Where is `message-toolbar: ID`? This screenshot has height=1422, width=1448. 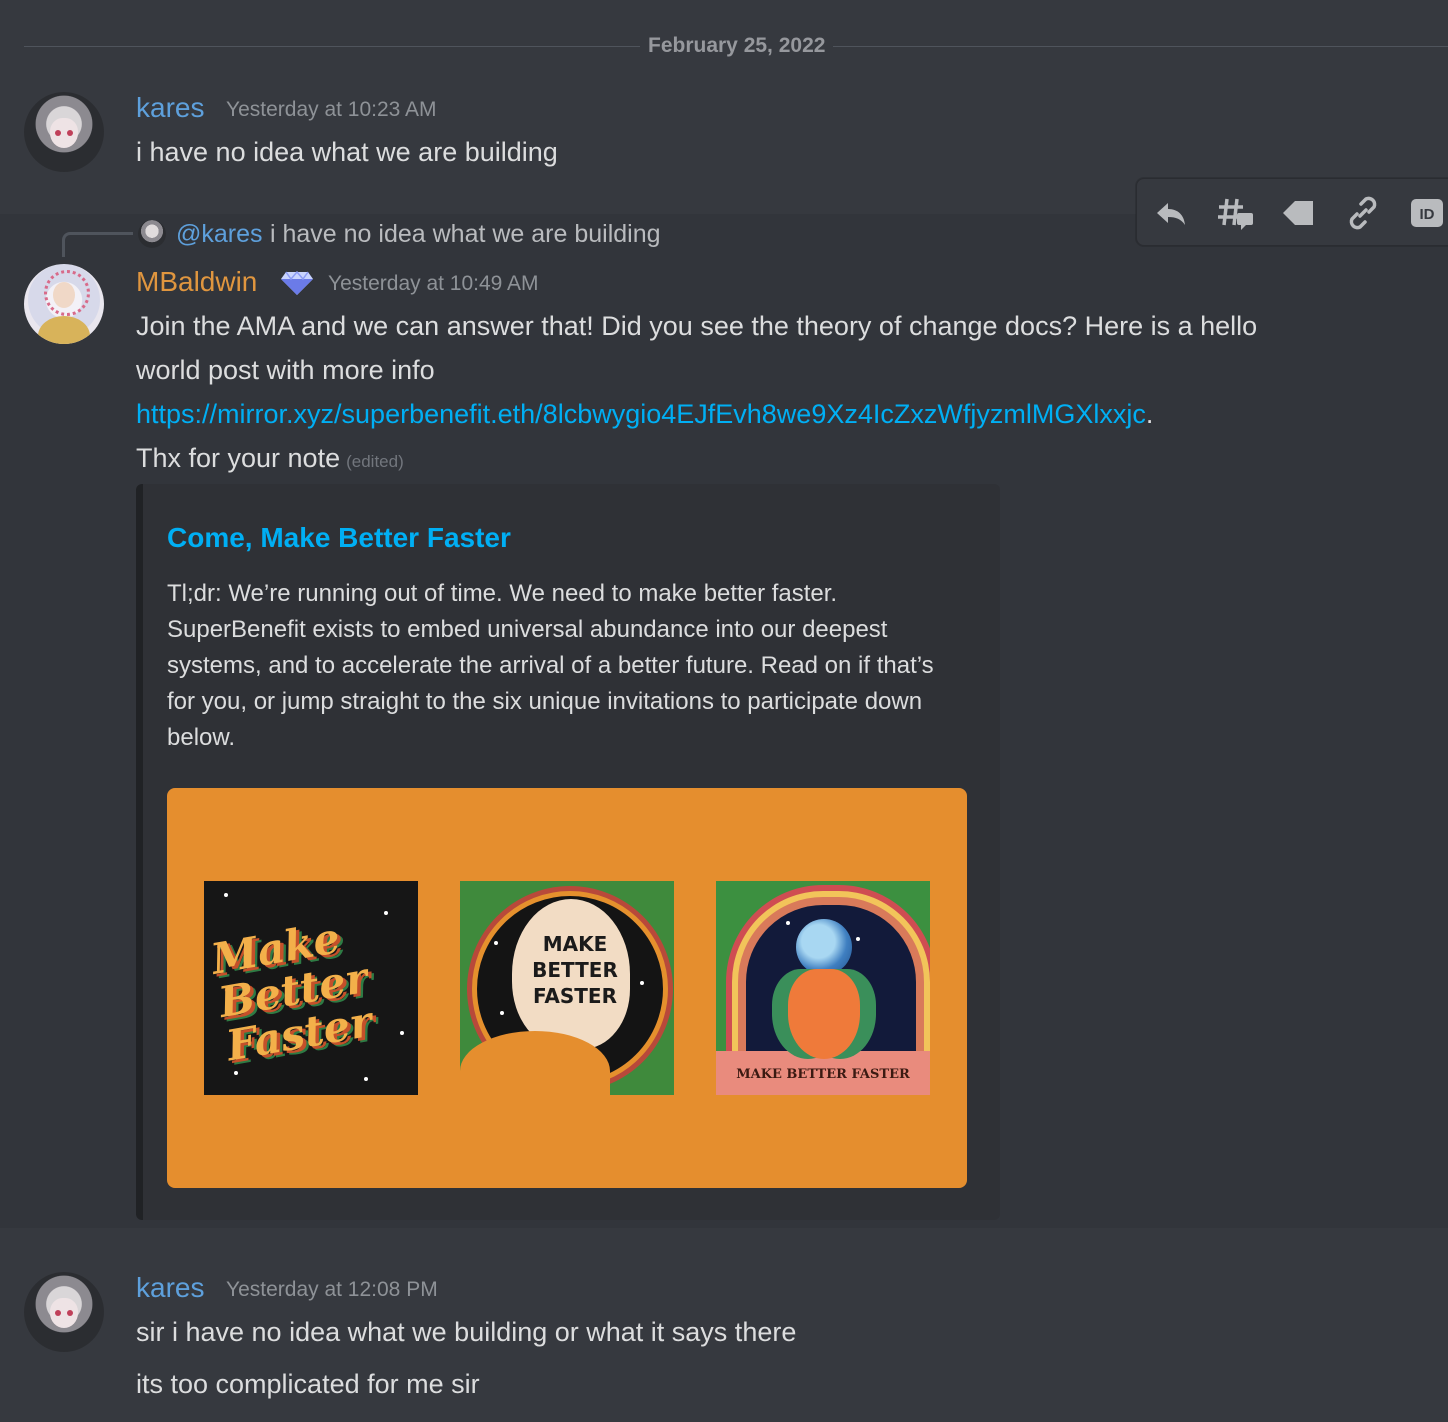 message-toolbar: ID is located at coordinates (1292, 212).